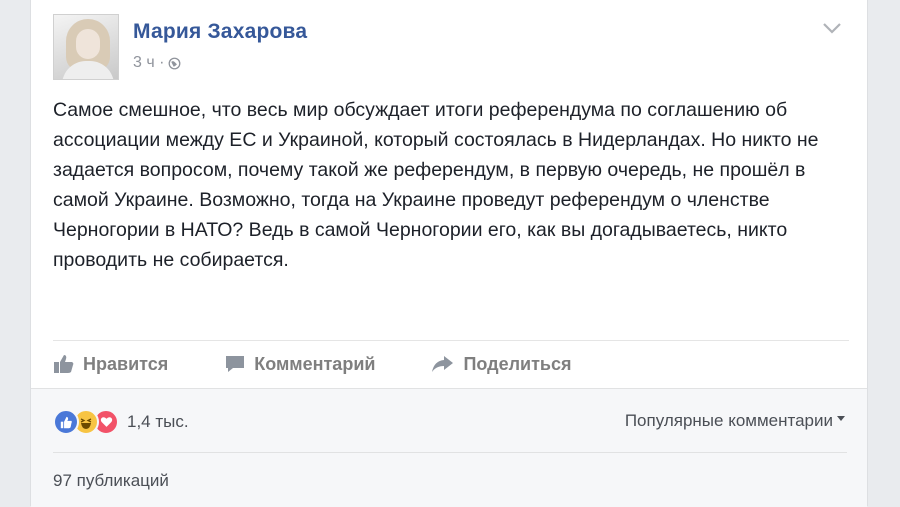 The image size is (900, 507). Describe the element at coordinates (126, 363) in the screenshot. I see `like-label: Нравится` at that location.